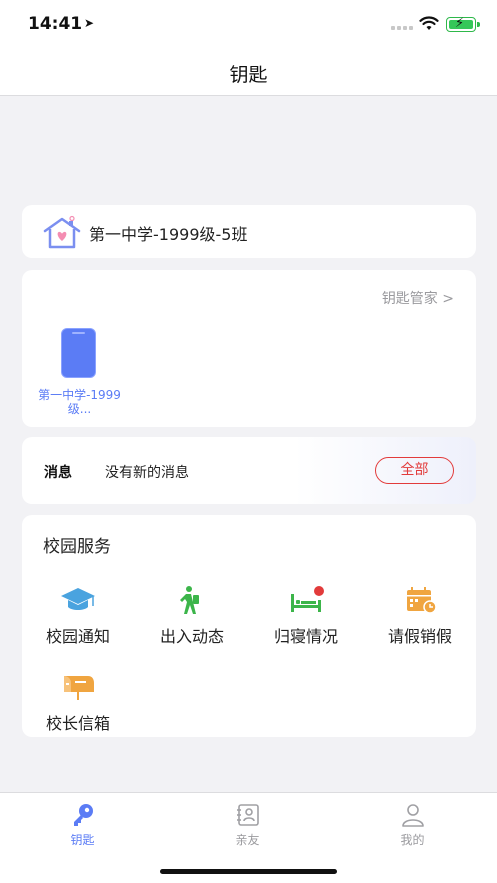 This screenshot has height=883, width=497. I want to click on all-messages-button: 全部, so click(414, 470).